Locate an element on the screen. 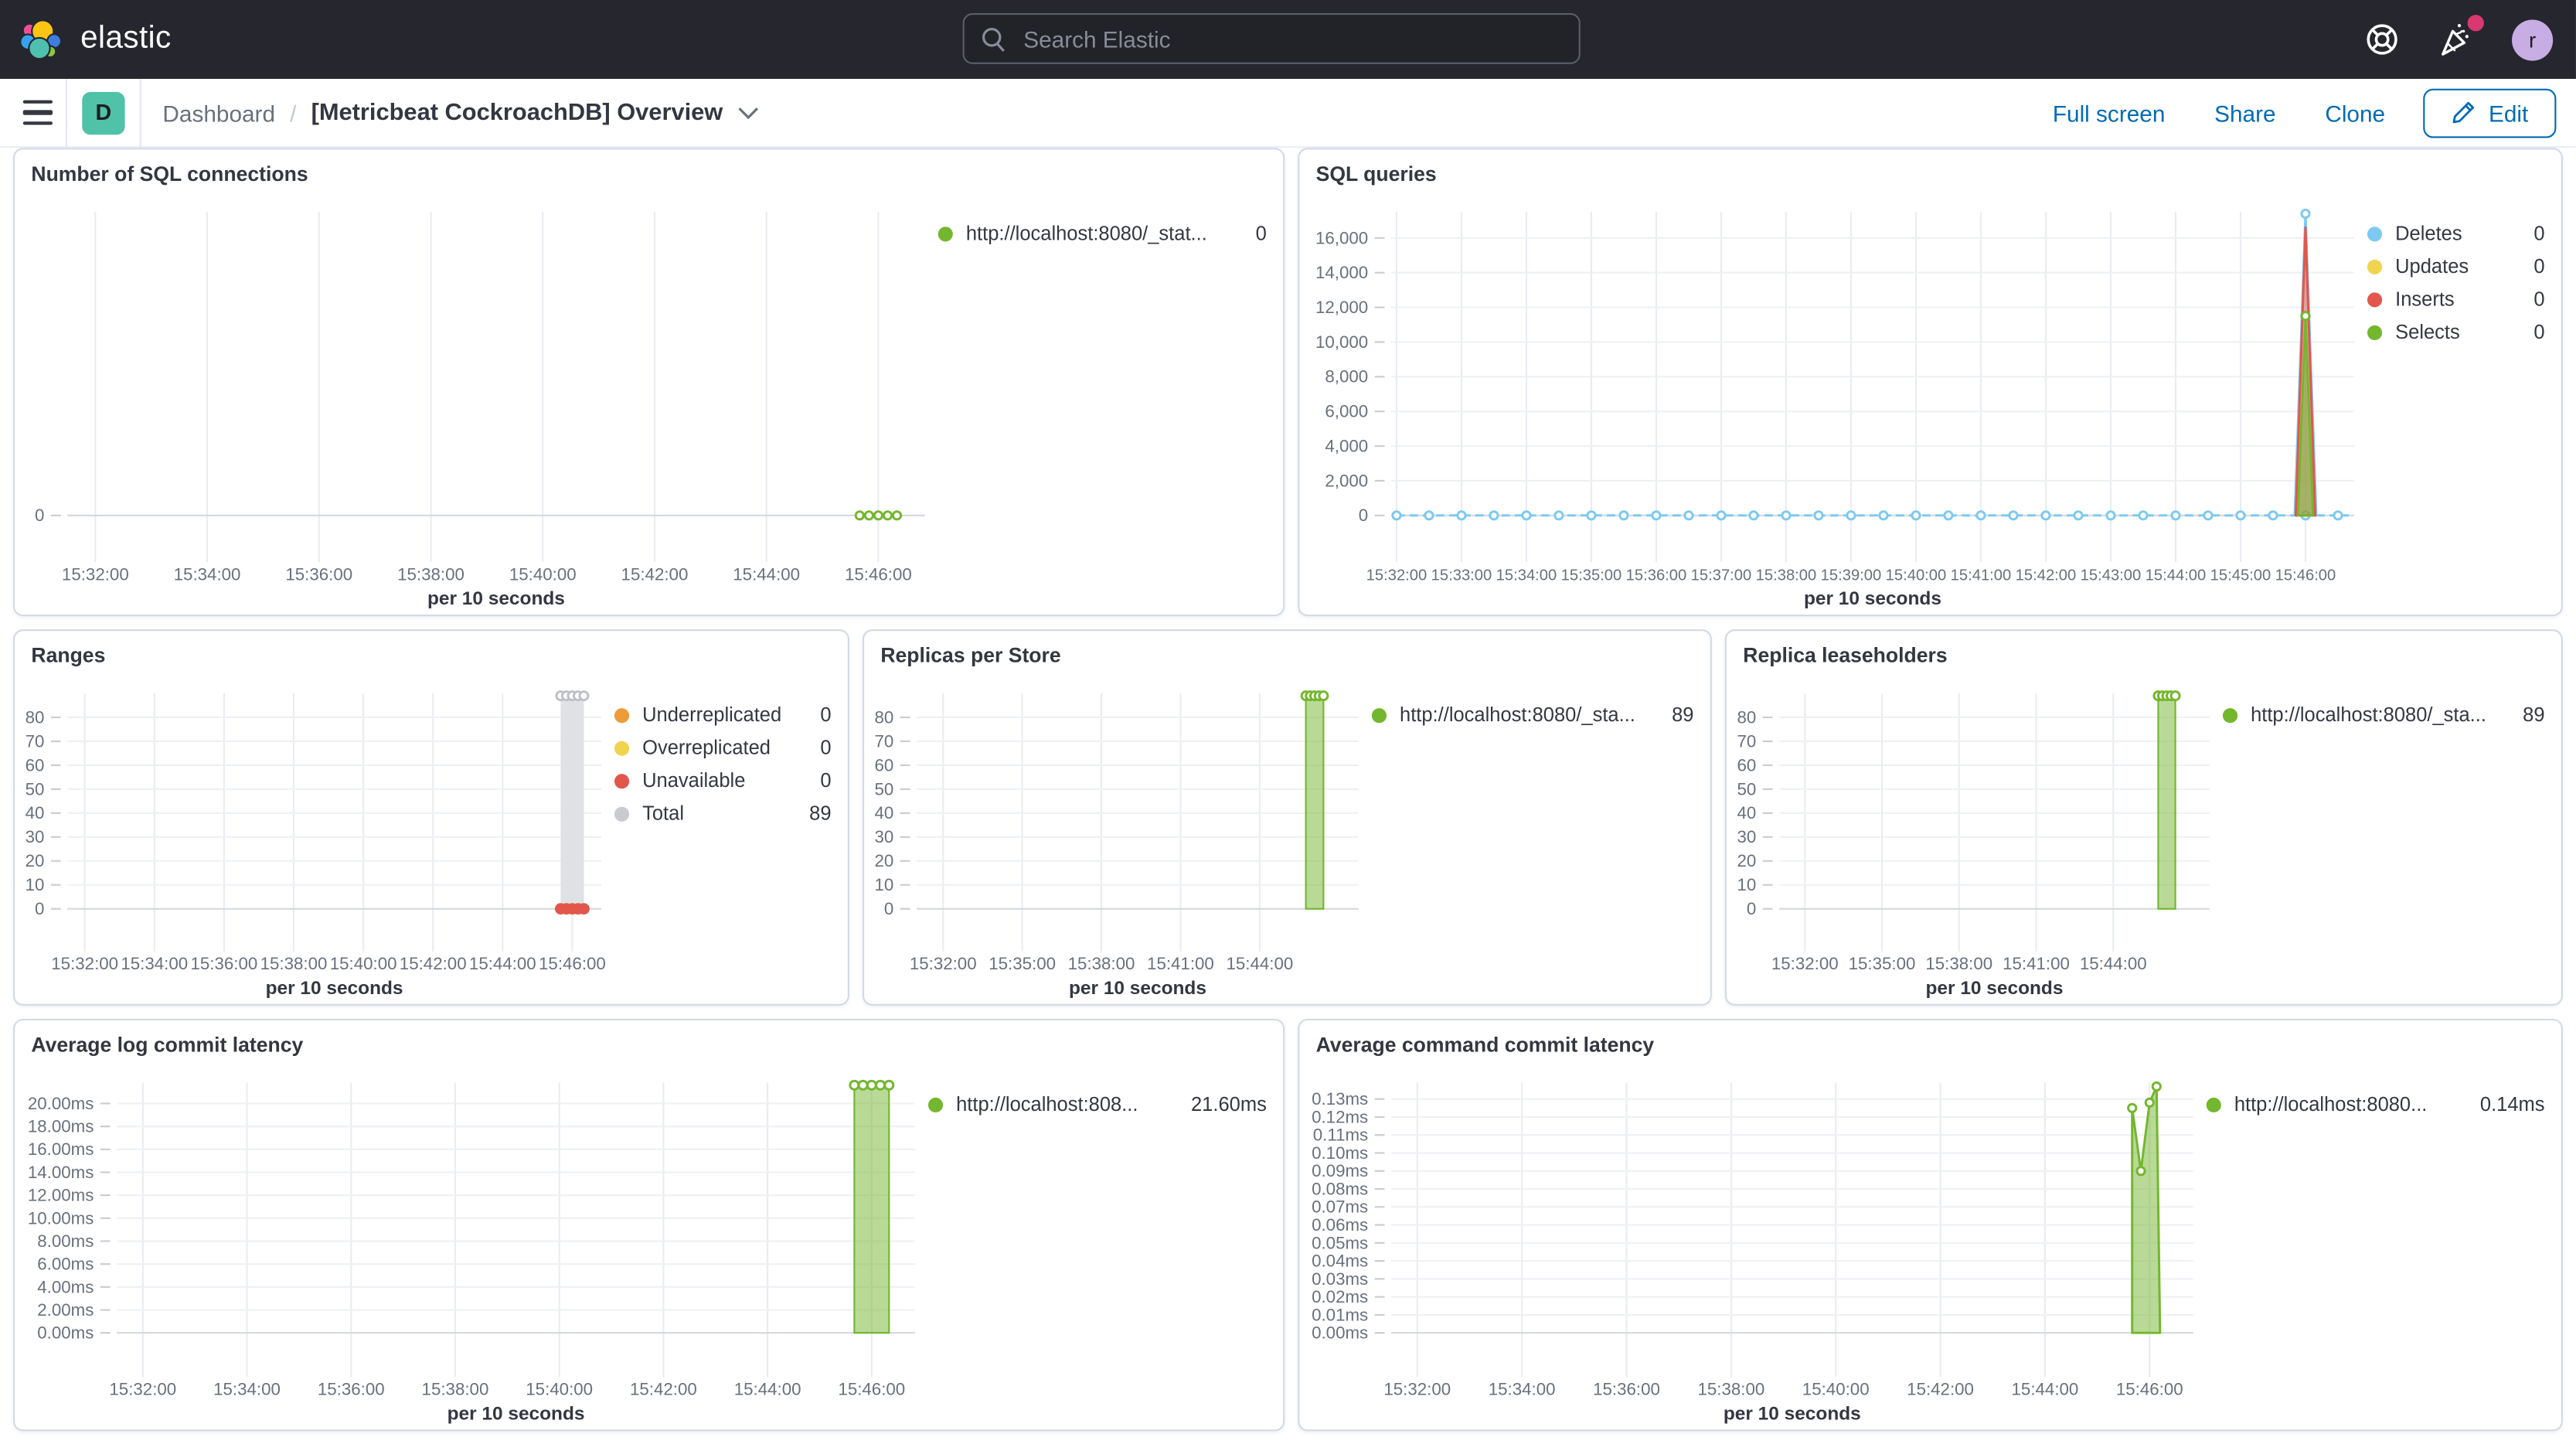  legend-item: Updates 0 is located at coordinates (2456, 266).